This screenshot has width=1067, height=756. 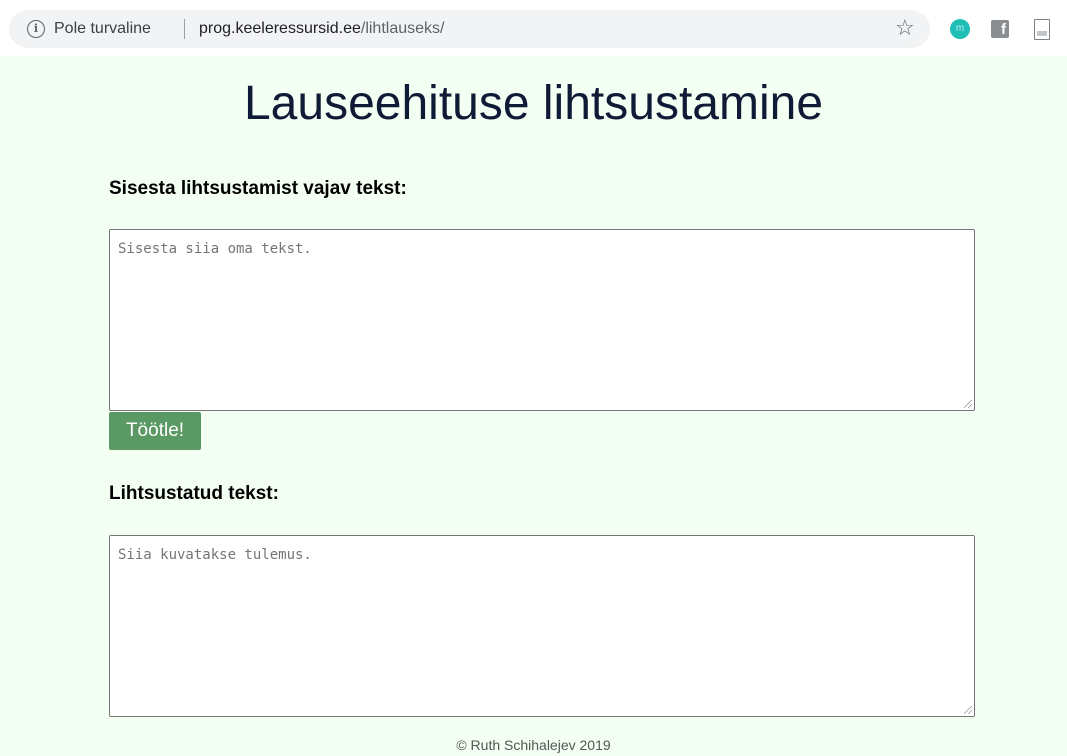 What do you see at coordinates (215, 555) in the screenshot?
I see `output-placeholder: Siia kuvatakse tulemus.` at bounding box center [215, 555].